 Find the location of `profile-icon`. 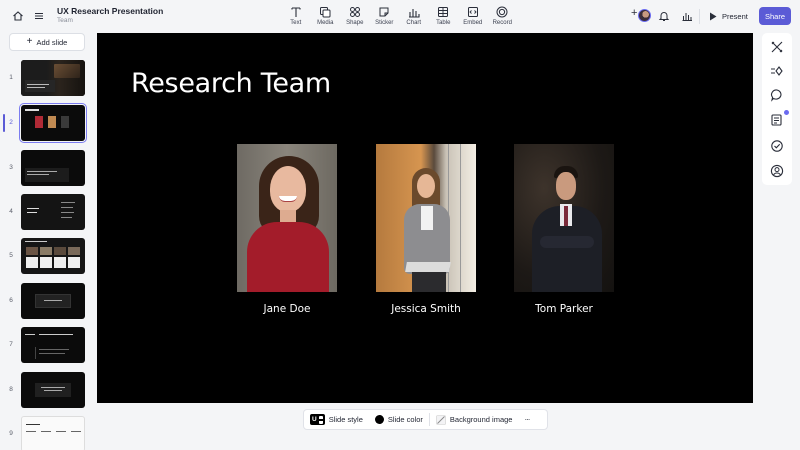

profile-icon is located at coordinates (777, 171).